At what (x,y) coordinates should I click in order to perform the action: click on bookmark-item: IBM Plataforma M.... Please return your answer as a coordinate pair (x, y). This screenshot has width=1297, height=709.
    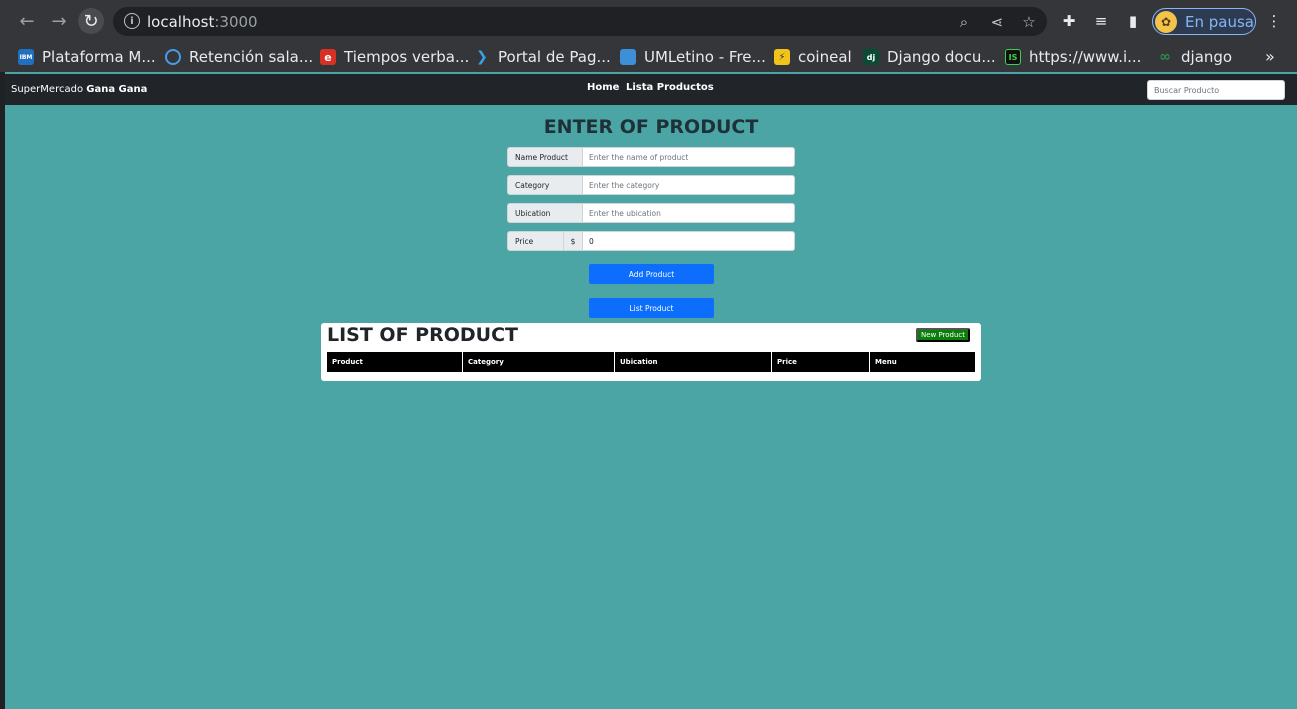
    Looking at the image, I should click on (87, 57).